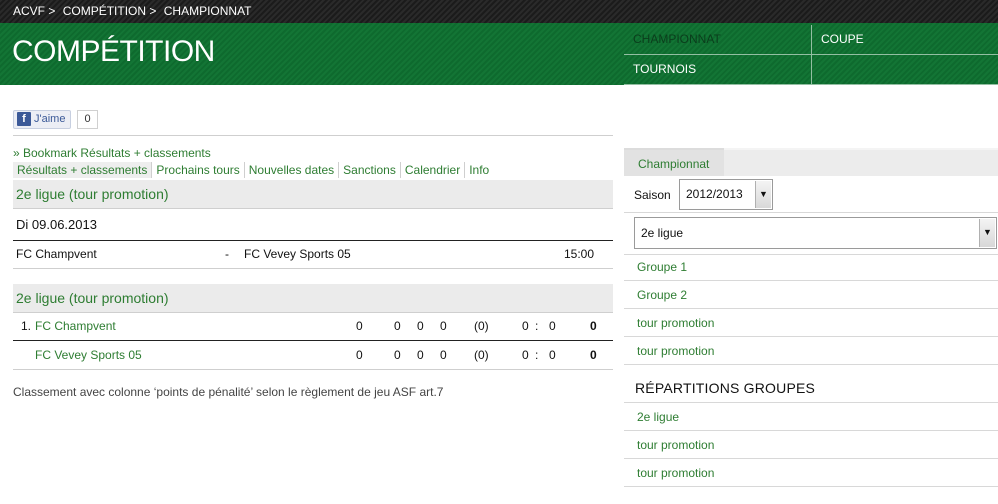 Image resolution: width=998 pixels, height=504 pixels. I want to click on saison-select: 2012/2013 ▼, so click(726, 194).